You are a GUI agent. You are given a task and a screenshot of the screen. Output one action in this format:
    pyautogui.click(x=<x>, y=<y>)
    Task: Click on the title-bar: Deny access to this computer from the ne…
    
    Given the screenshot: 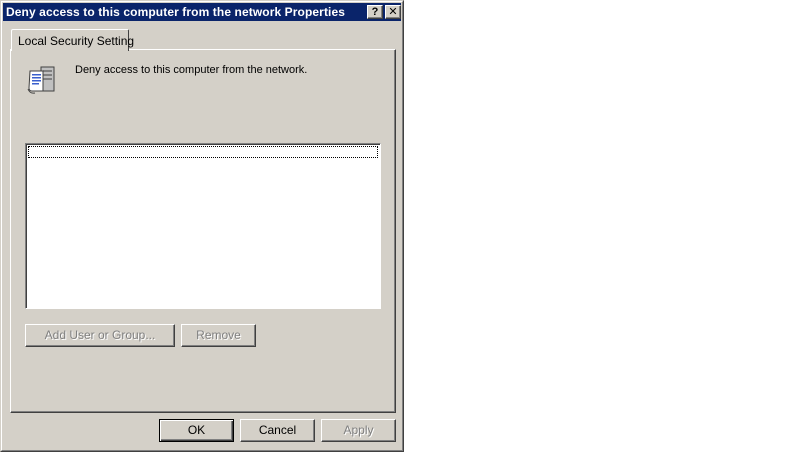 What is the action you would take?
    pyautogui.click(x=202, y=12)
    